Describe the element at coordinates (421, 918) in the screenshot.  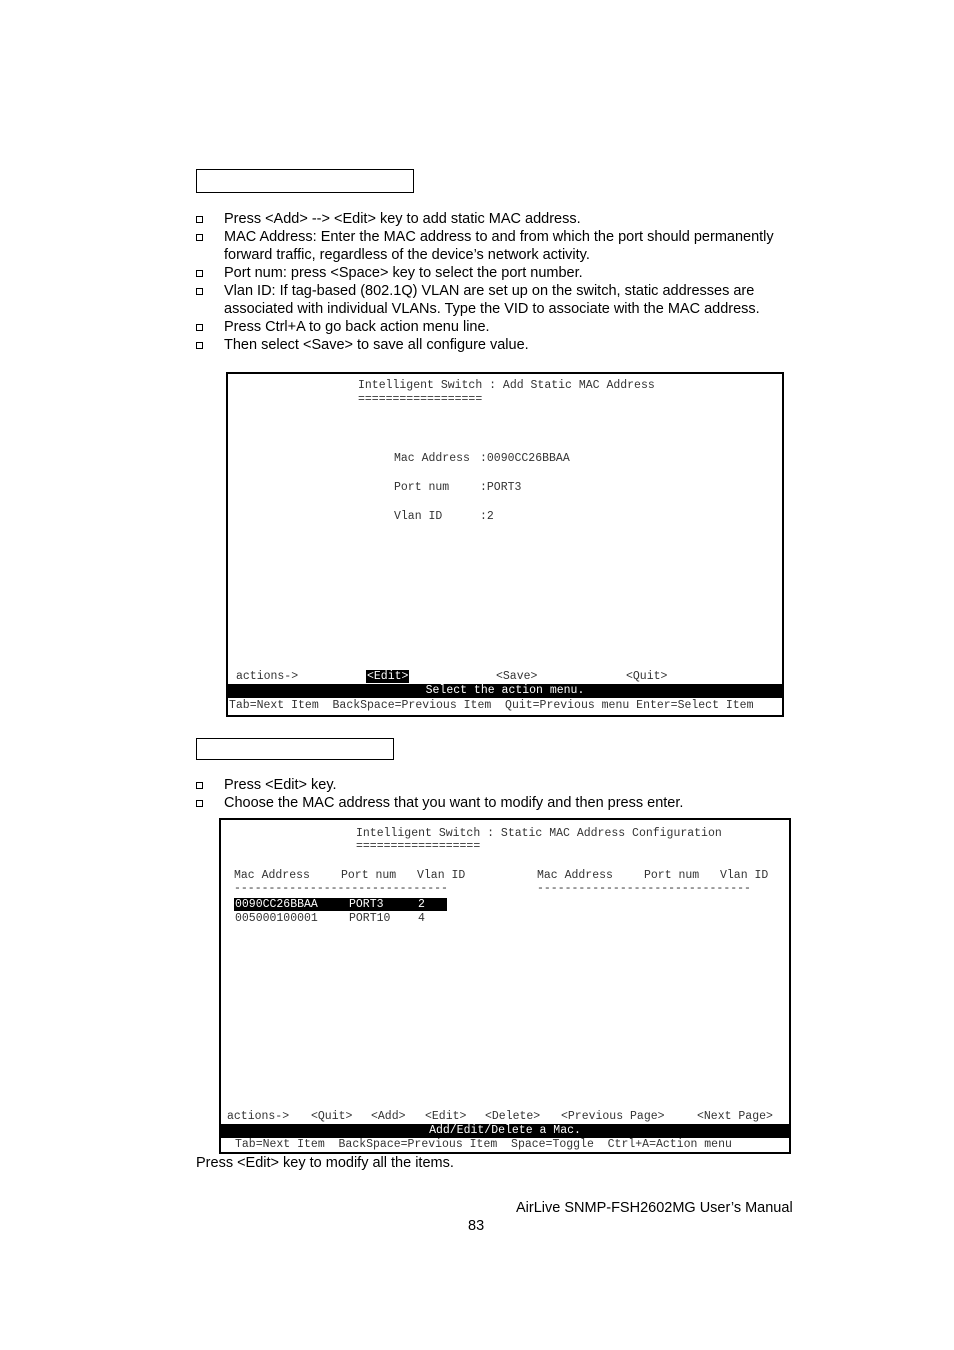
I see `cell-vlan: 4` at that location.